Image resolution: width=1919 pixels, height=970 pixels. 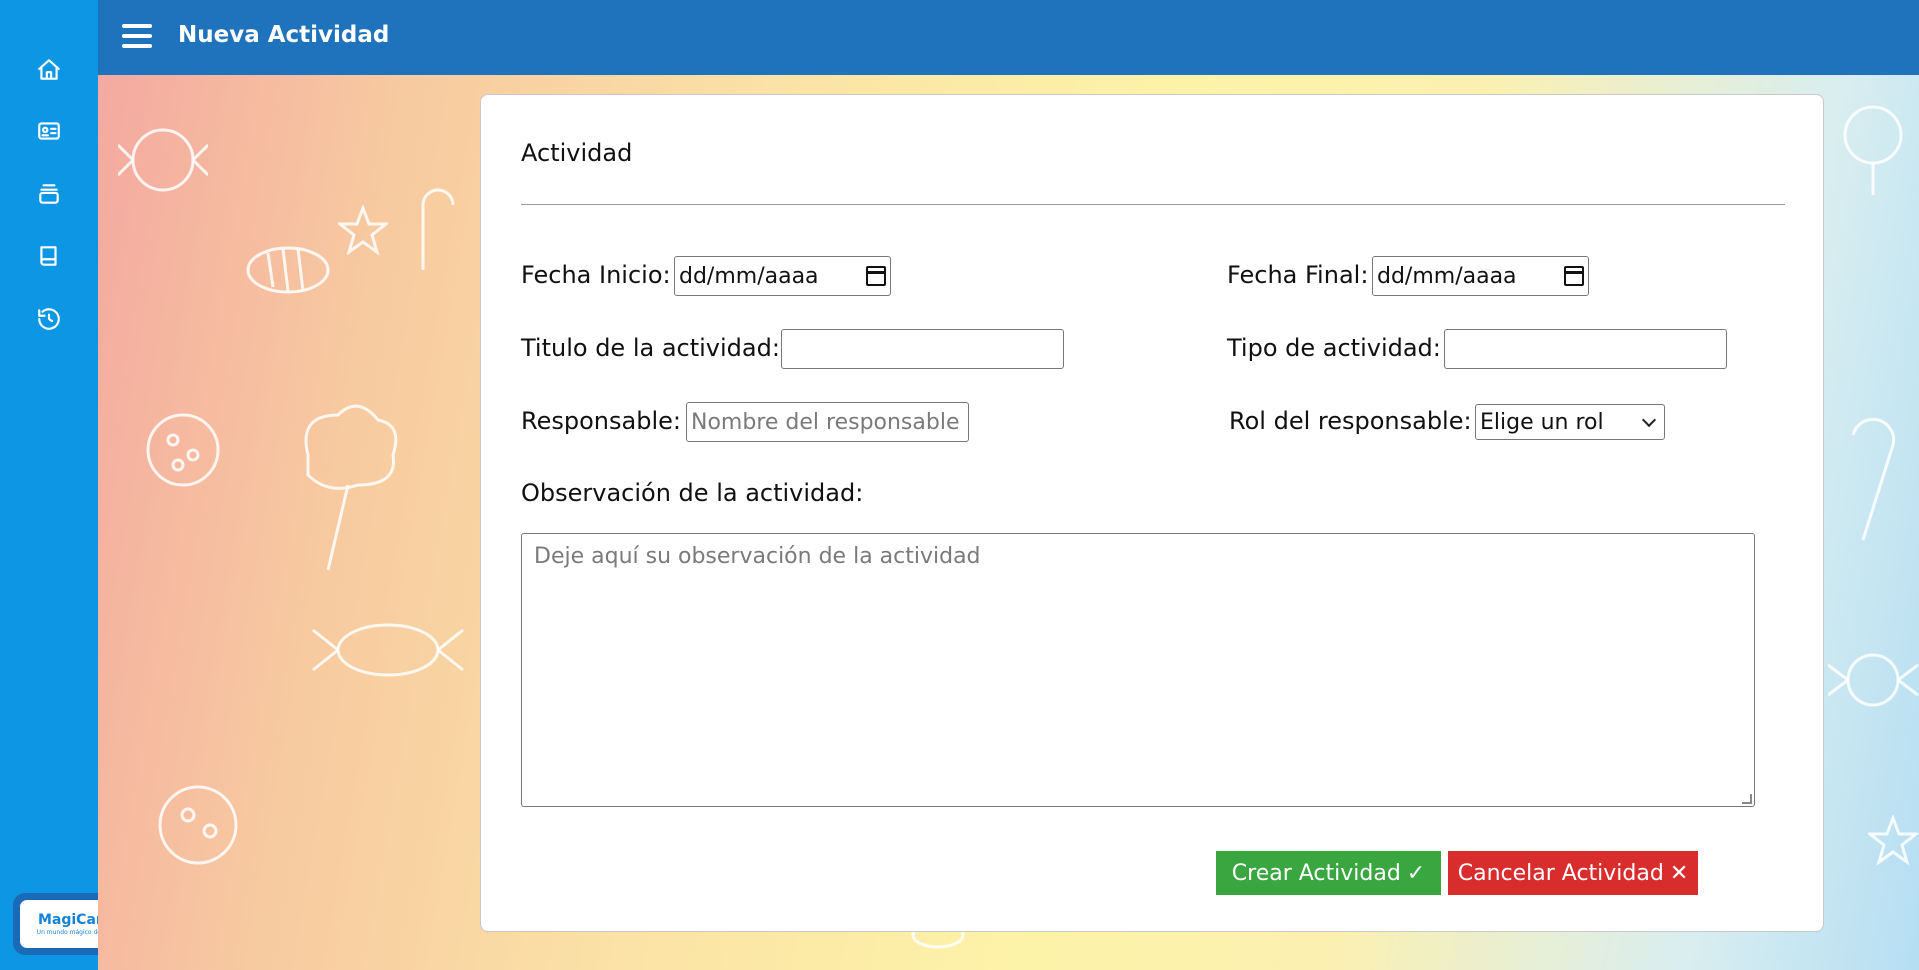 I want to click on responsable-label: Responsable:, so click(x=601, y=421).